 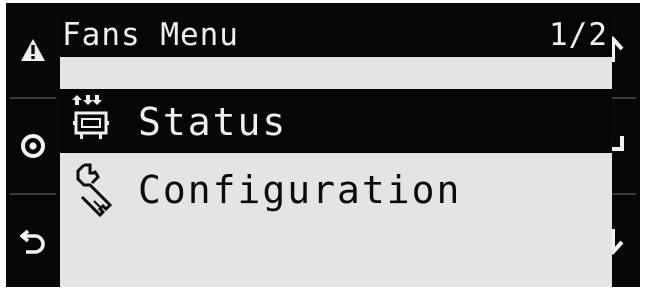 What do you see at coordinates (213, 122) in the screenshot?
I see `menu-item-label: Status` at bounding box center [213, 122].